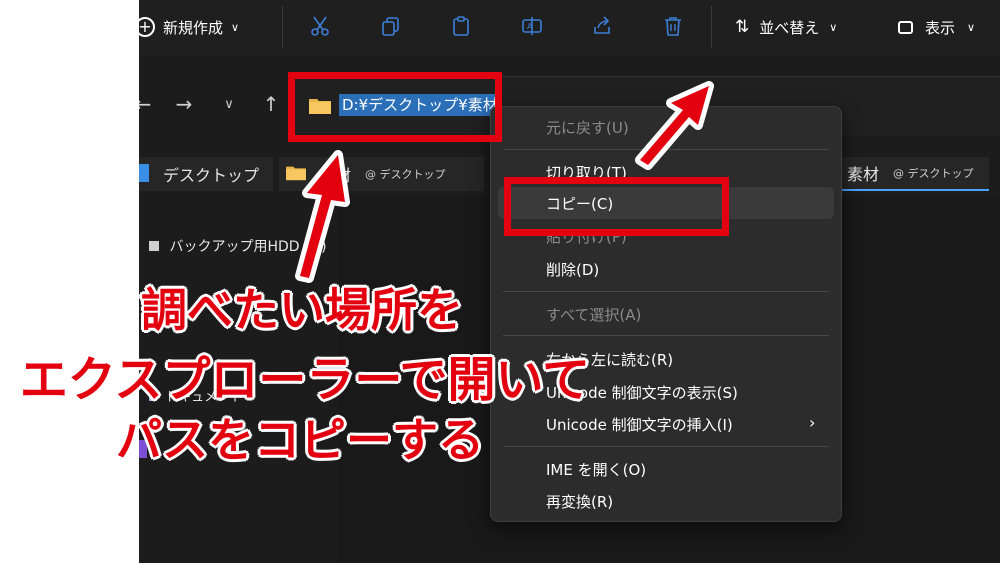 The image size is (1000, 563). What do you see at coordinates (300, 440) in the screenshot?
I see `annotation-line-3: パスをコピーする` at bounding box center [300, 440].